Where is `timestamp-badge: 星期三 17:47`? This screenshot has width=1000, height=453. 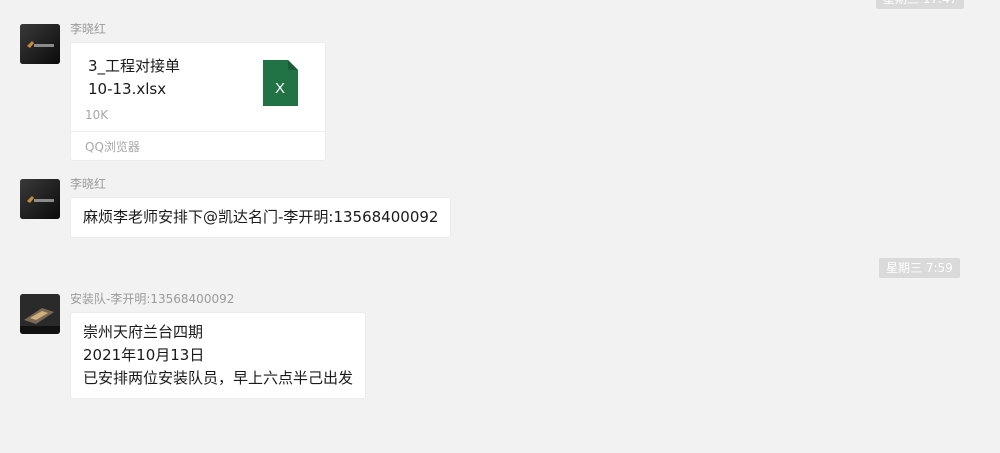 timestamp-badge: 星期三 17:47 is located at coordinates (920, 4).